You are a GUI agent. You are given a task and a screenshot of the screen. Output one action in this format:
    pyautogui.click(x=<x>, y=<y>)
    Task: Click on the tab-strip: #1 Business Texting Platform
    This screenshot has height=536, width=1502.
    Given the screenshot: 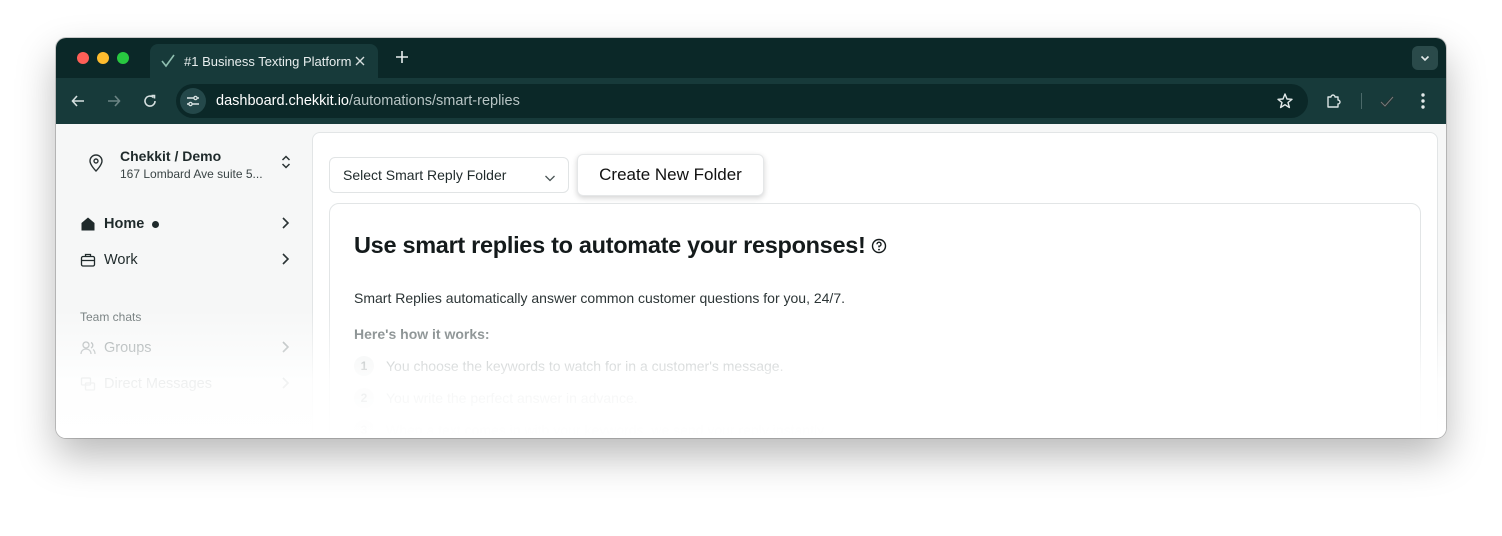 What is the action you would take?
    pyautogui.click(x=751, y=58)
    